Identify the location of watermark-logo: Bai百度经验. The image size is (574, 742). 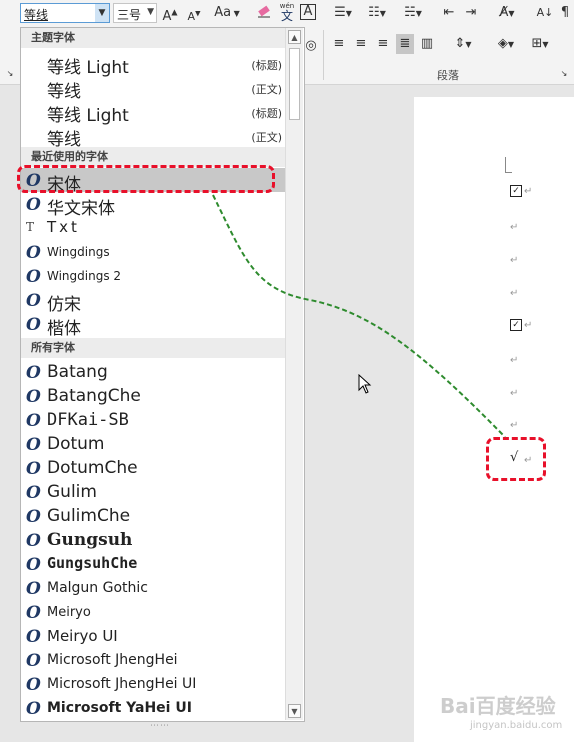
(498, 706).